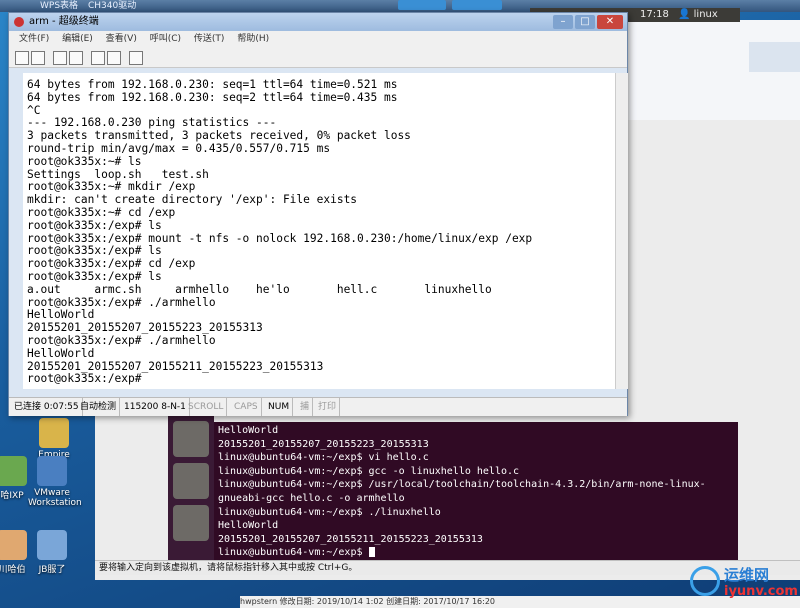 The width and height of the screenshot is (800, 608). I want to click on status-num: NUM, so click(279, 407).